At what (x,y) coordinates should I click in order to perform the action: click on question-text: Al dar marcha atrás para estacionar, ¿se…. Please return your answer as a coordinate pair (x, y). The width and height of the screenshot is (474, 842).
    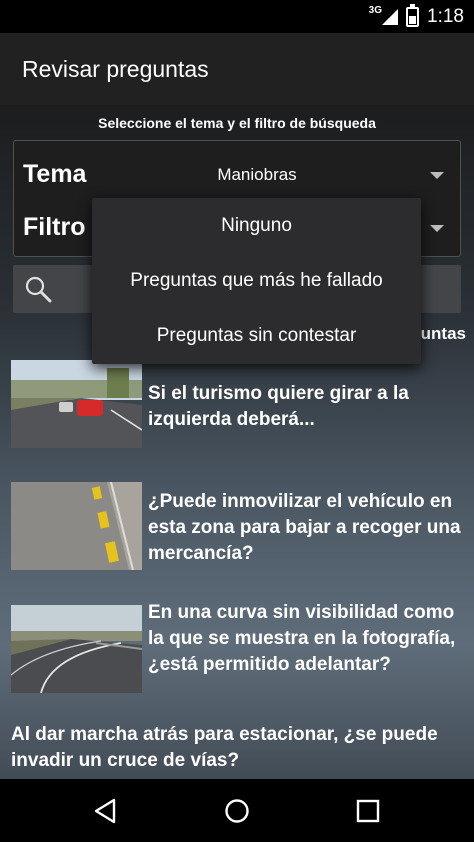
    Looking at the image, I should click on (224, 747).